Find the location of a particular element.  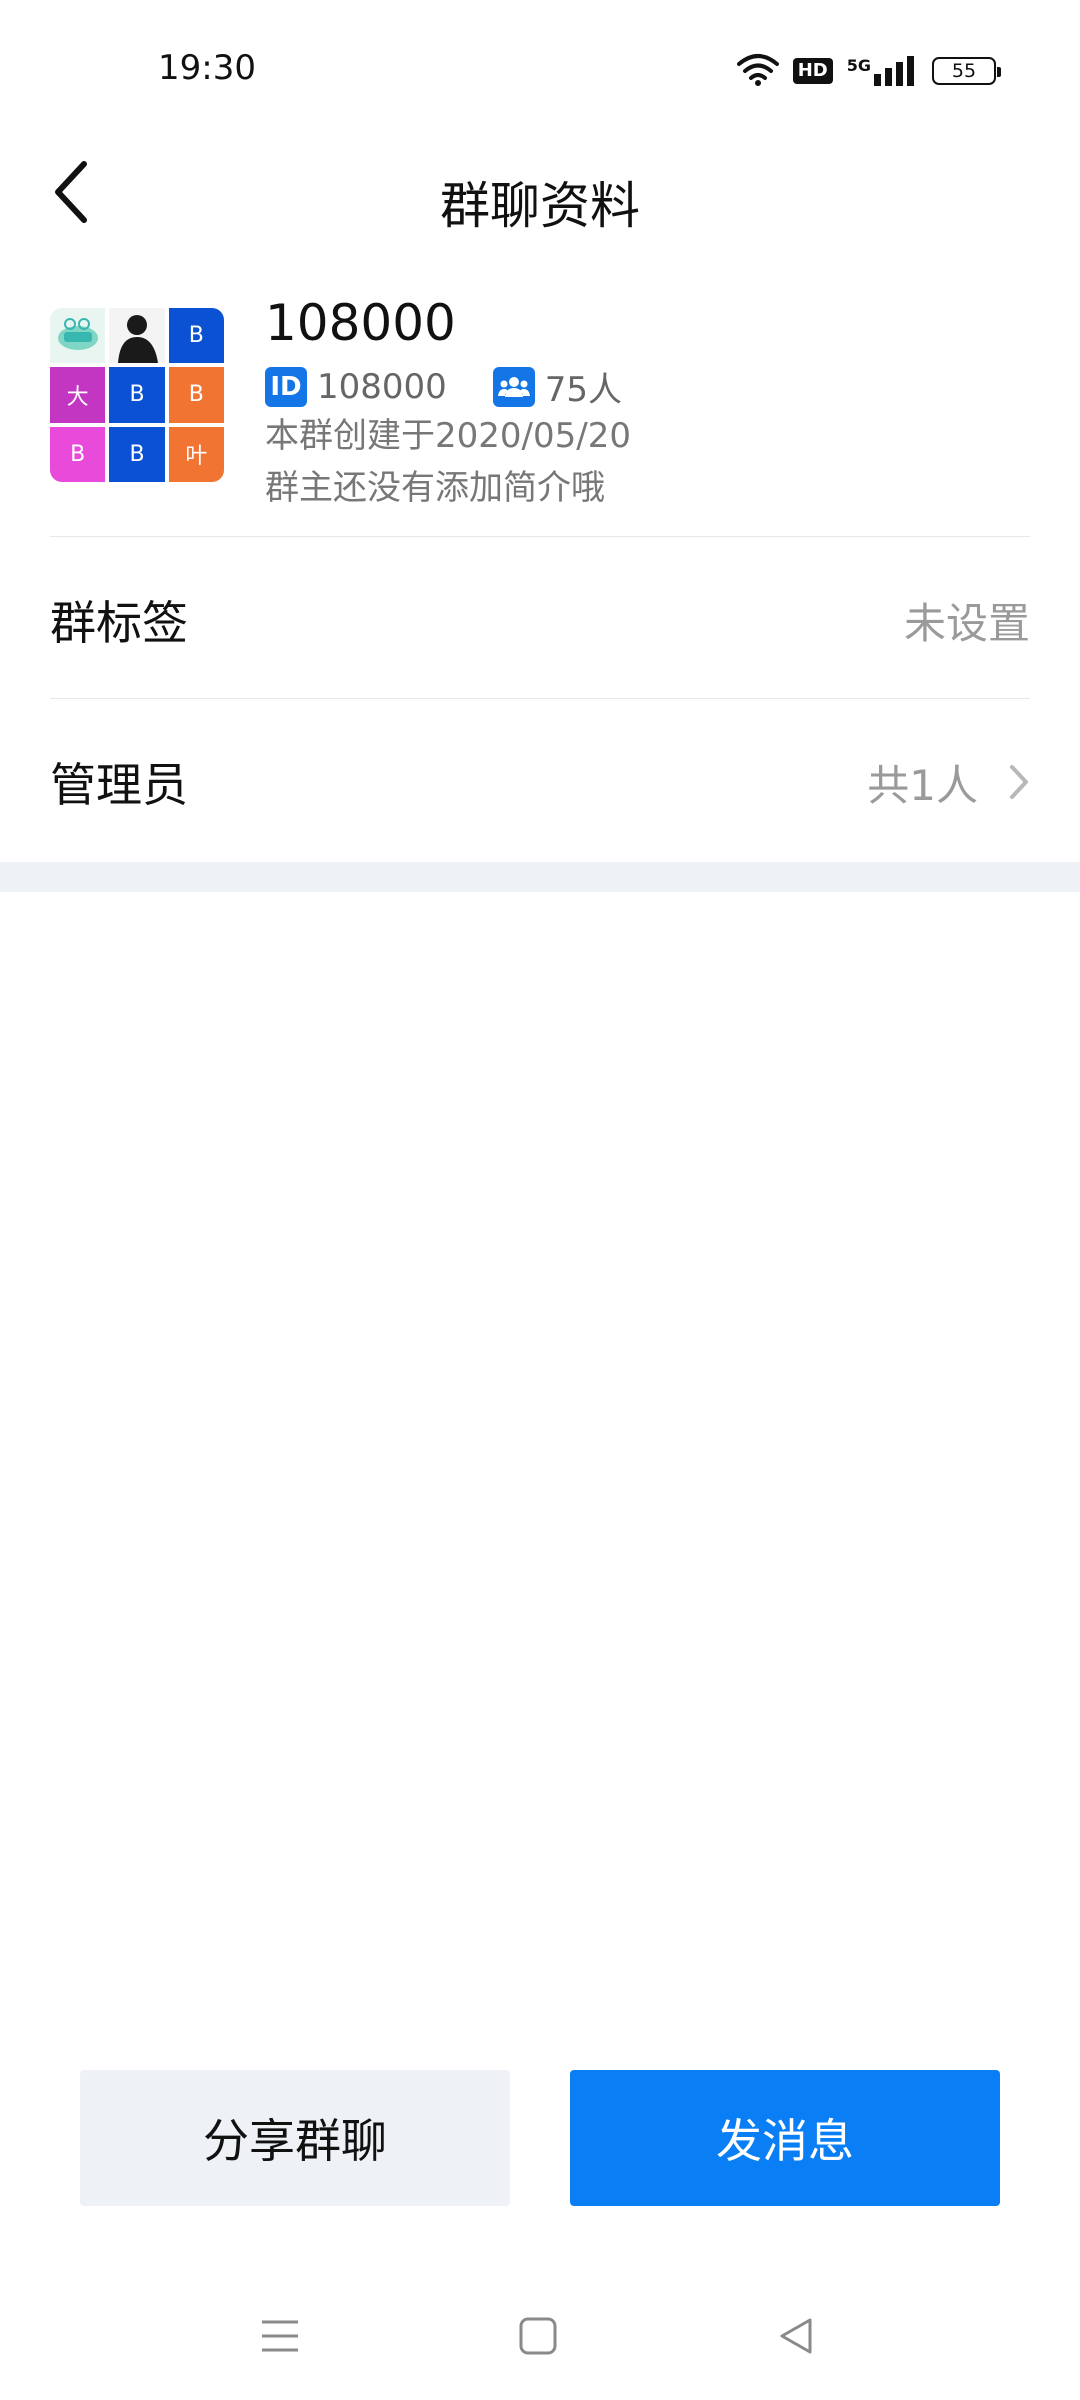

group-meta-row: ID 108000 75人 is located at coordinates (443, 386).